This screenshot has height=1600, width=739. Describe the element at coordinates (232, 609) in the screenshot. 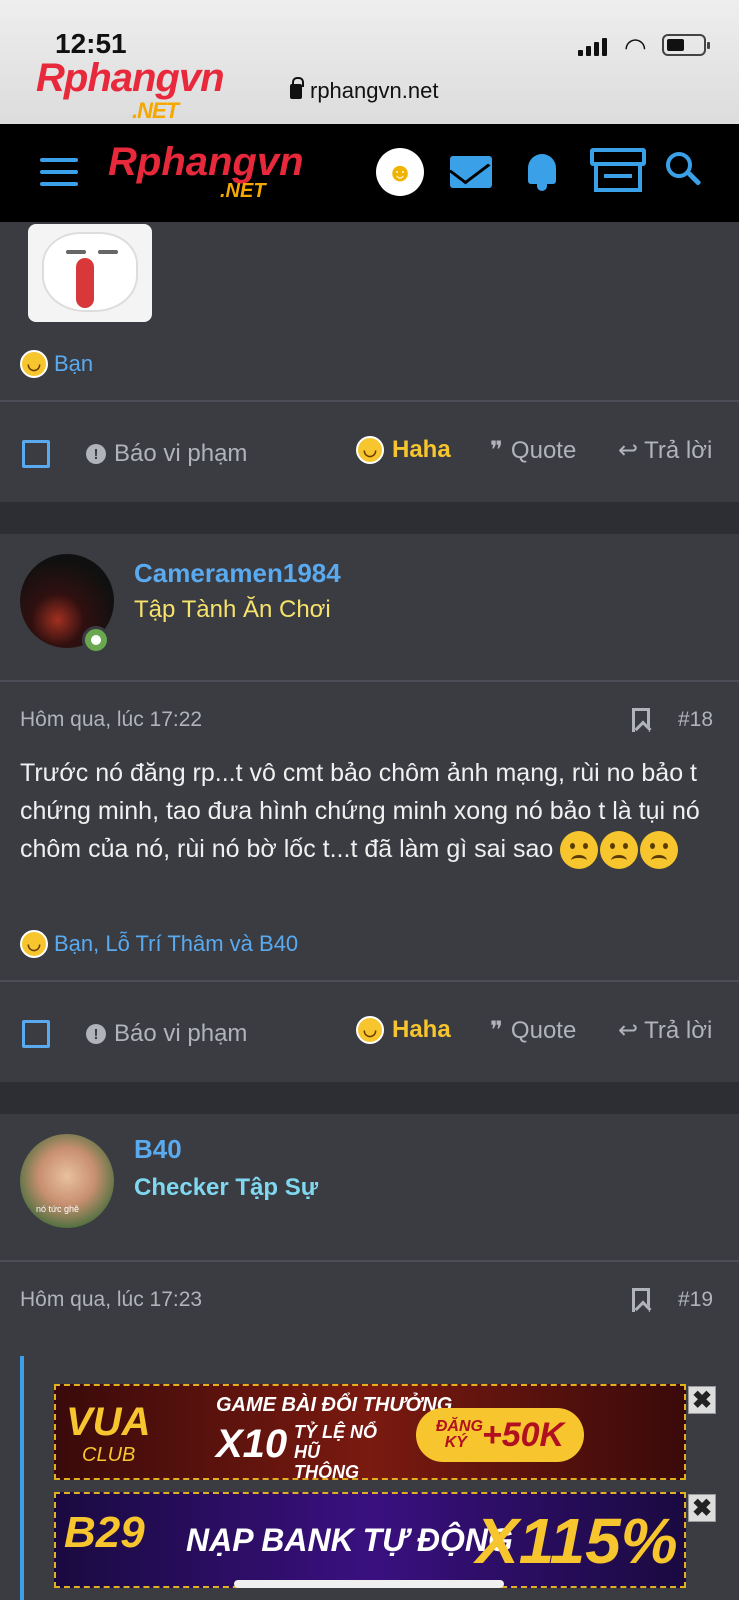

I see `user-title: Tập Tành Ăn Chơi` at that location.